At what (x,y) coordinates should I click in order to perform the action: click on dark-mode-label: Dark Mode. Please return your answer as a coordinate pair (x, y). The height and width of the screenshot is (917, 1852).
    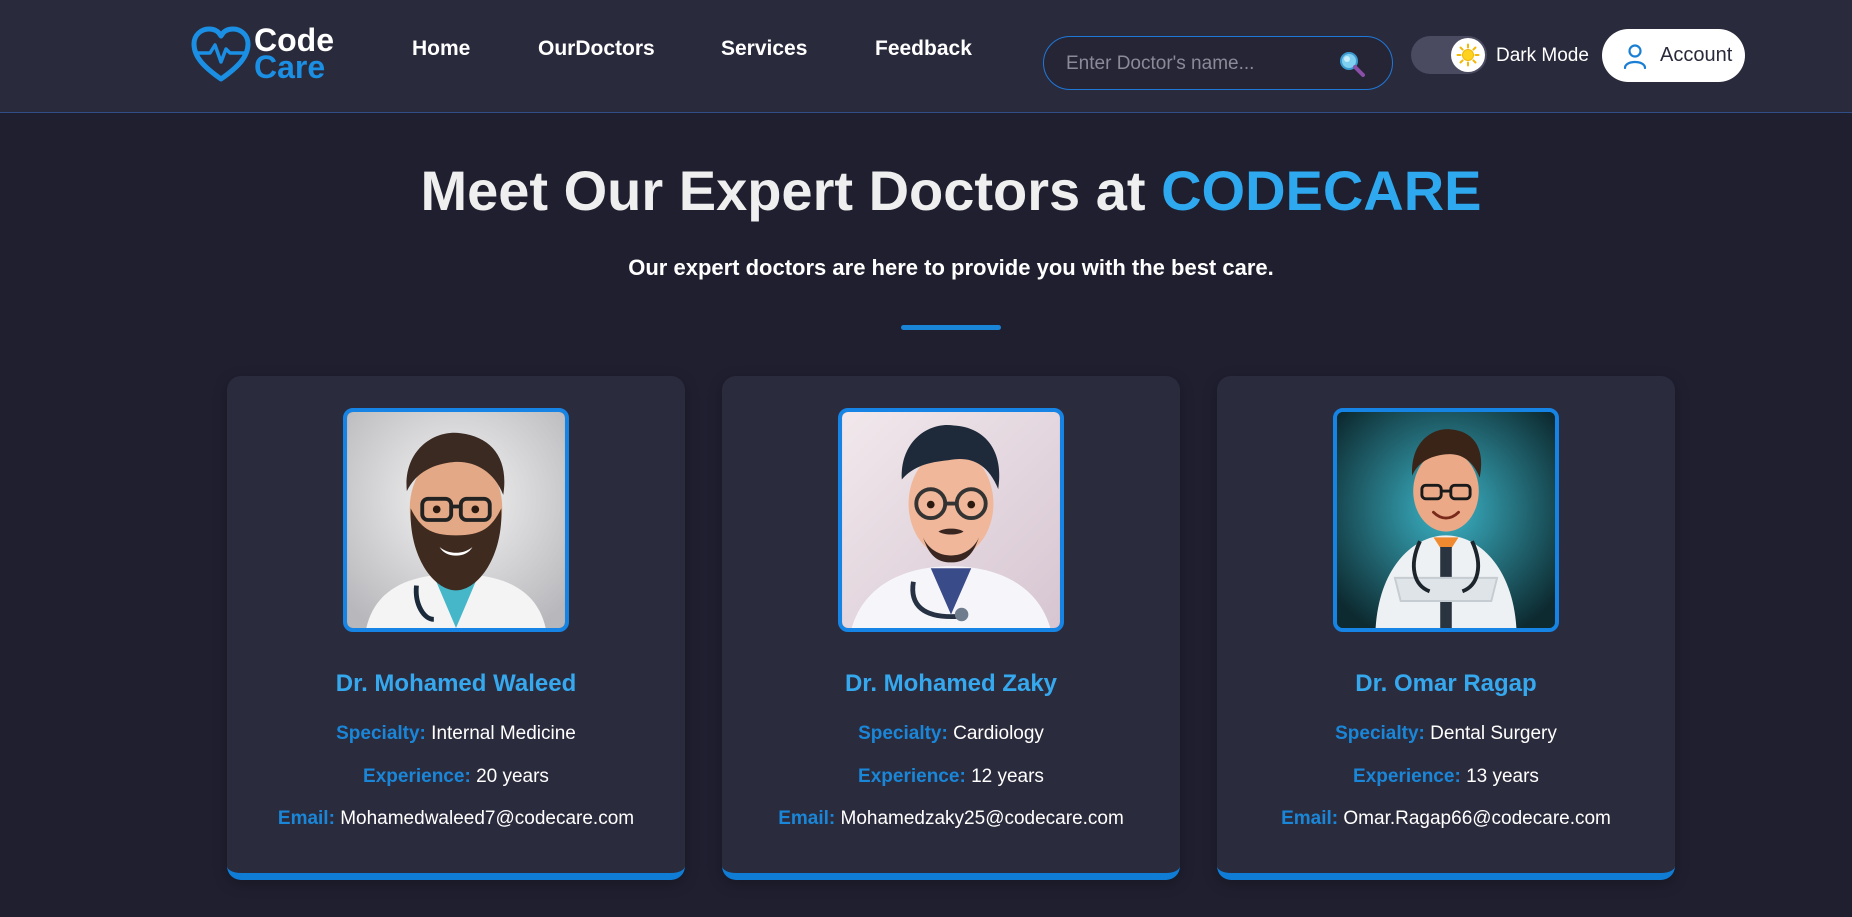
    Looking at the image, I should click on (1542, 55).